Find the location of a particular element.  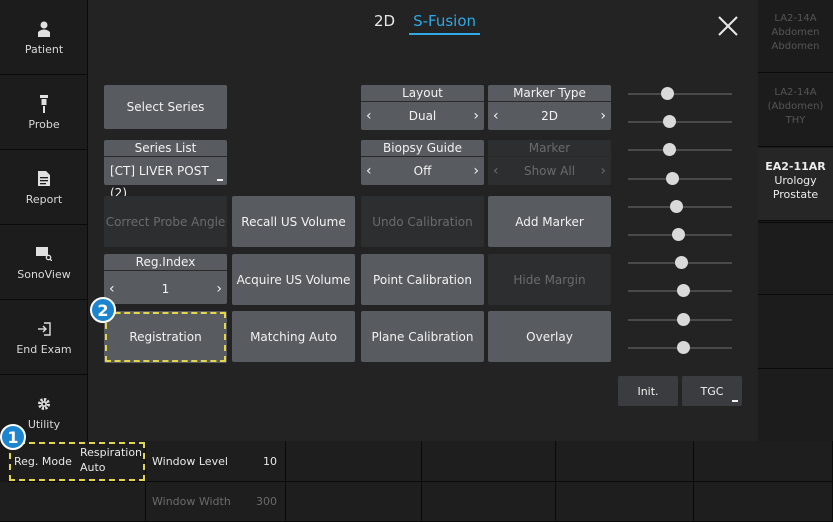

window-width-softkey: Window Width 300 is located at coordinates (216, 502).